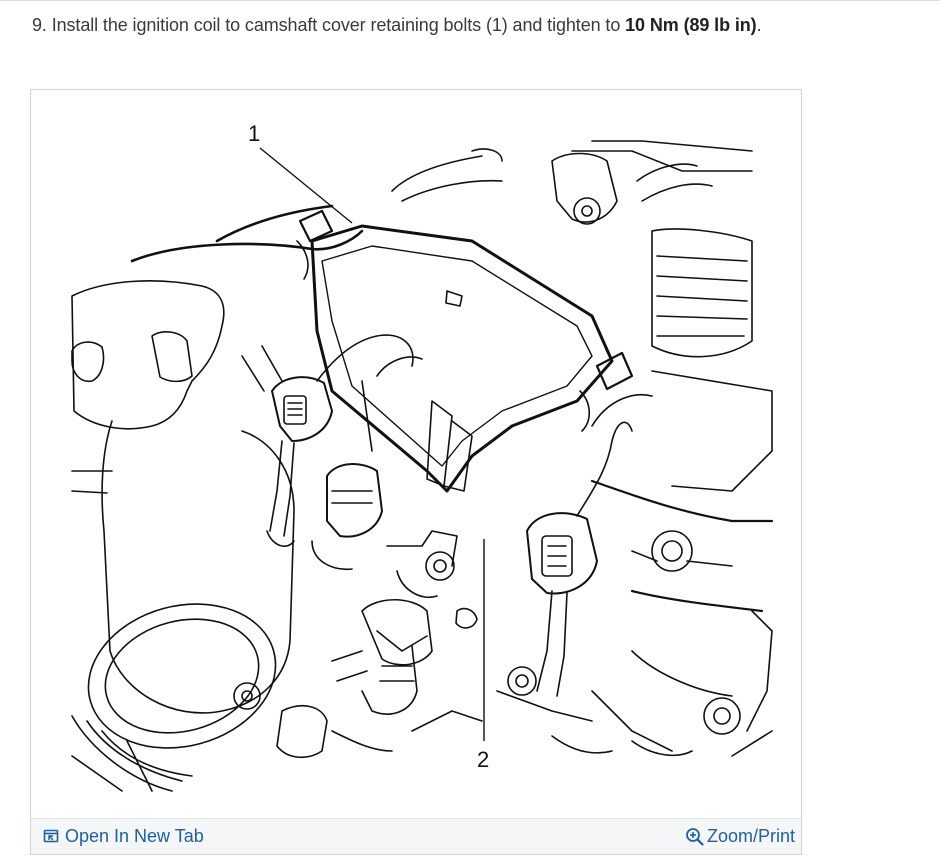 The width and height of the screenshot is (940, 860). What do you see at coordinates (759, 25) in the screenshot?
I see `step-instruction-suffix: .` at bounding box center [759, 25].